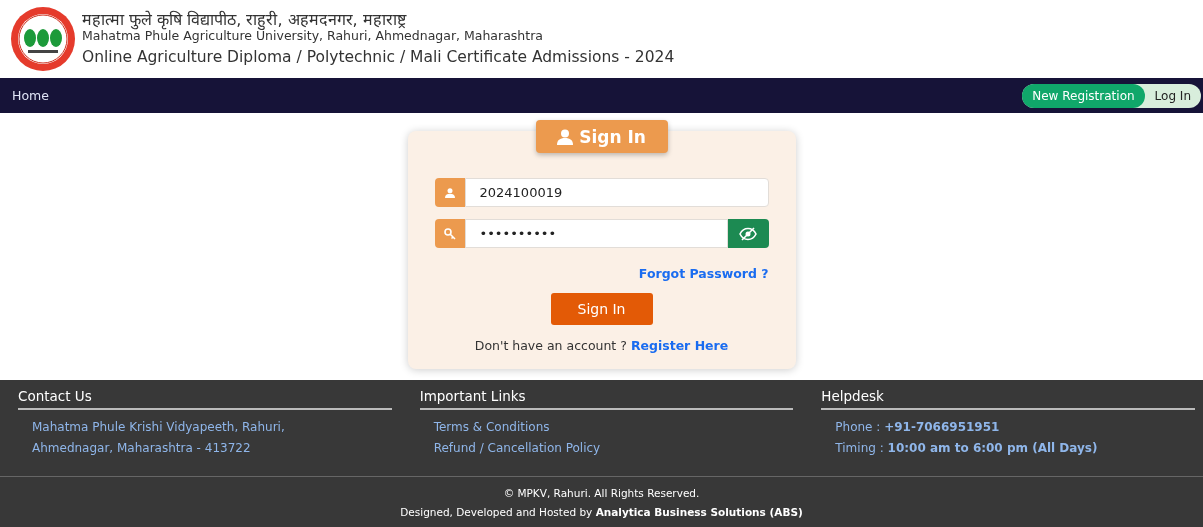  Describe the element at coordinates (1172, 95) in the screenshot. I see `toggle-tab: Log In` at that location.